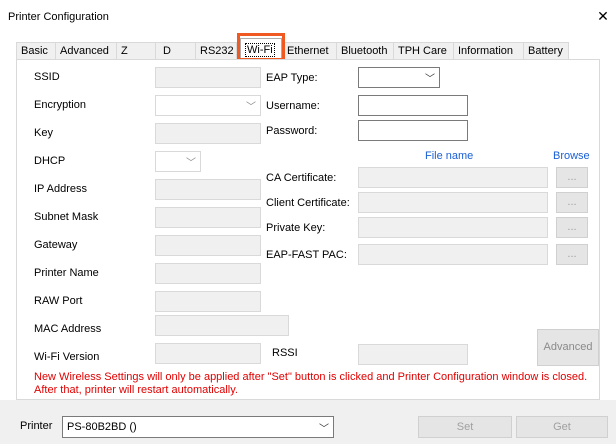  I want to click on tab-label: Bluetooth, so click(364, 51).